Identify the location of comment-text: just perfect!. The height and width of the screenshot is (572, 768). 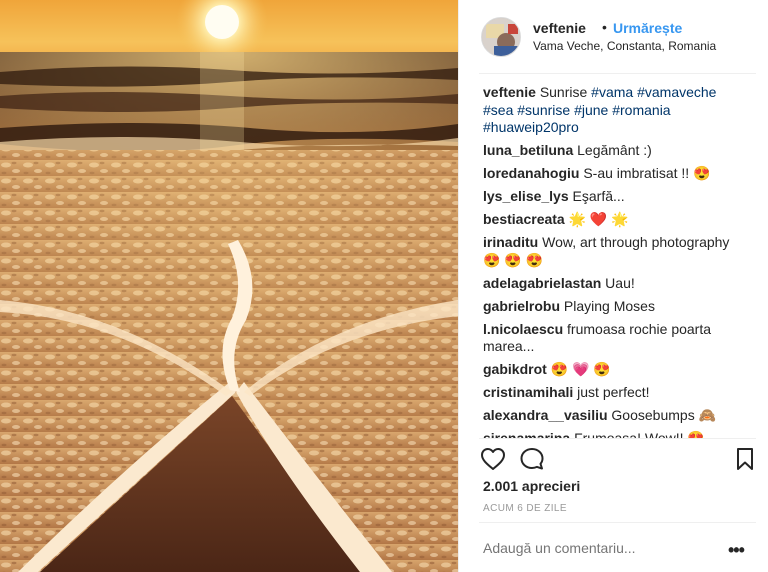
(613, 392).